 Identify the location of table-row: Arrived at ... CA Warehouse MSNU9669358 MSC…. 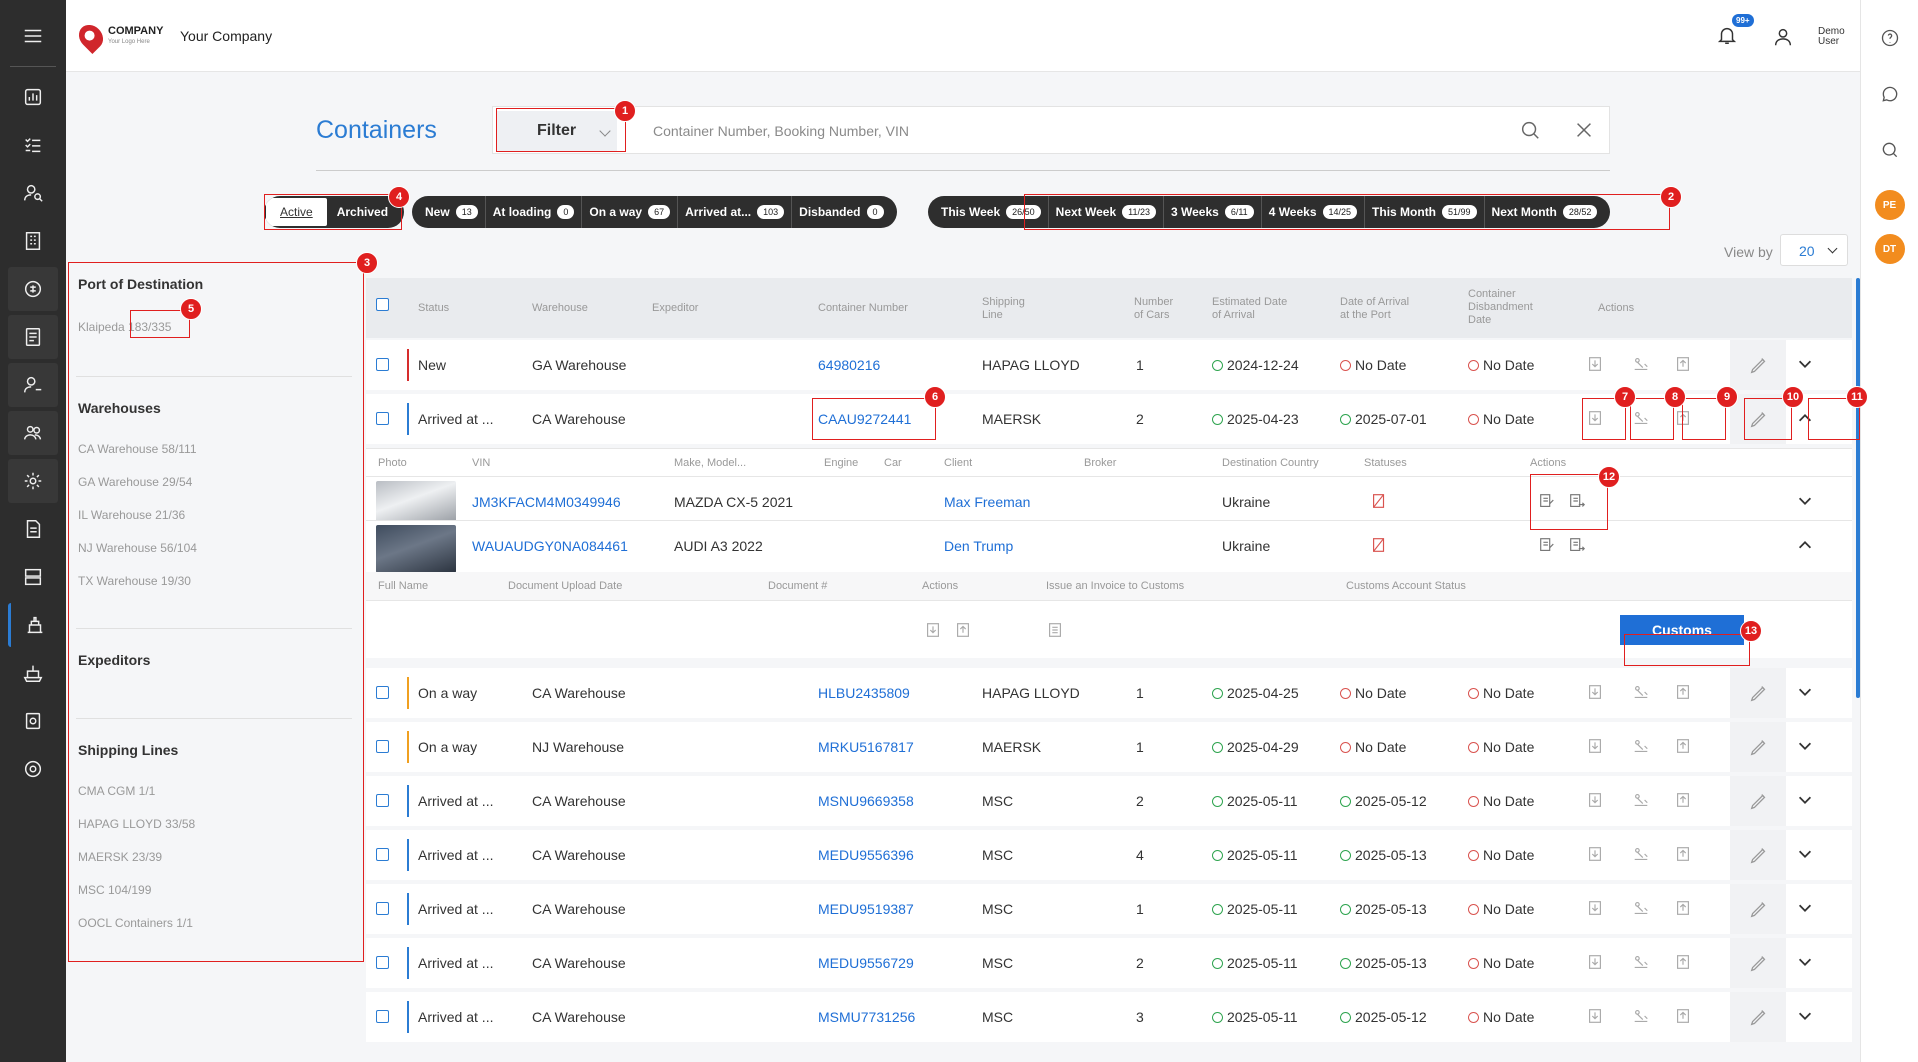
(1109, 801).